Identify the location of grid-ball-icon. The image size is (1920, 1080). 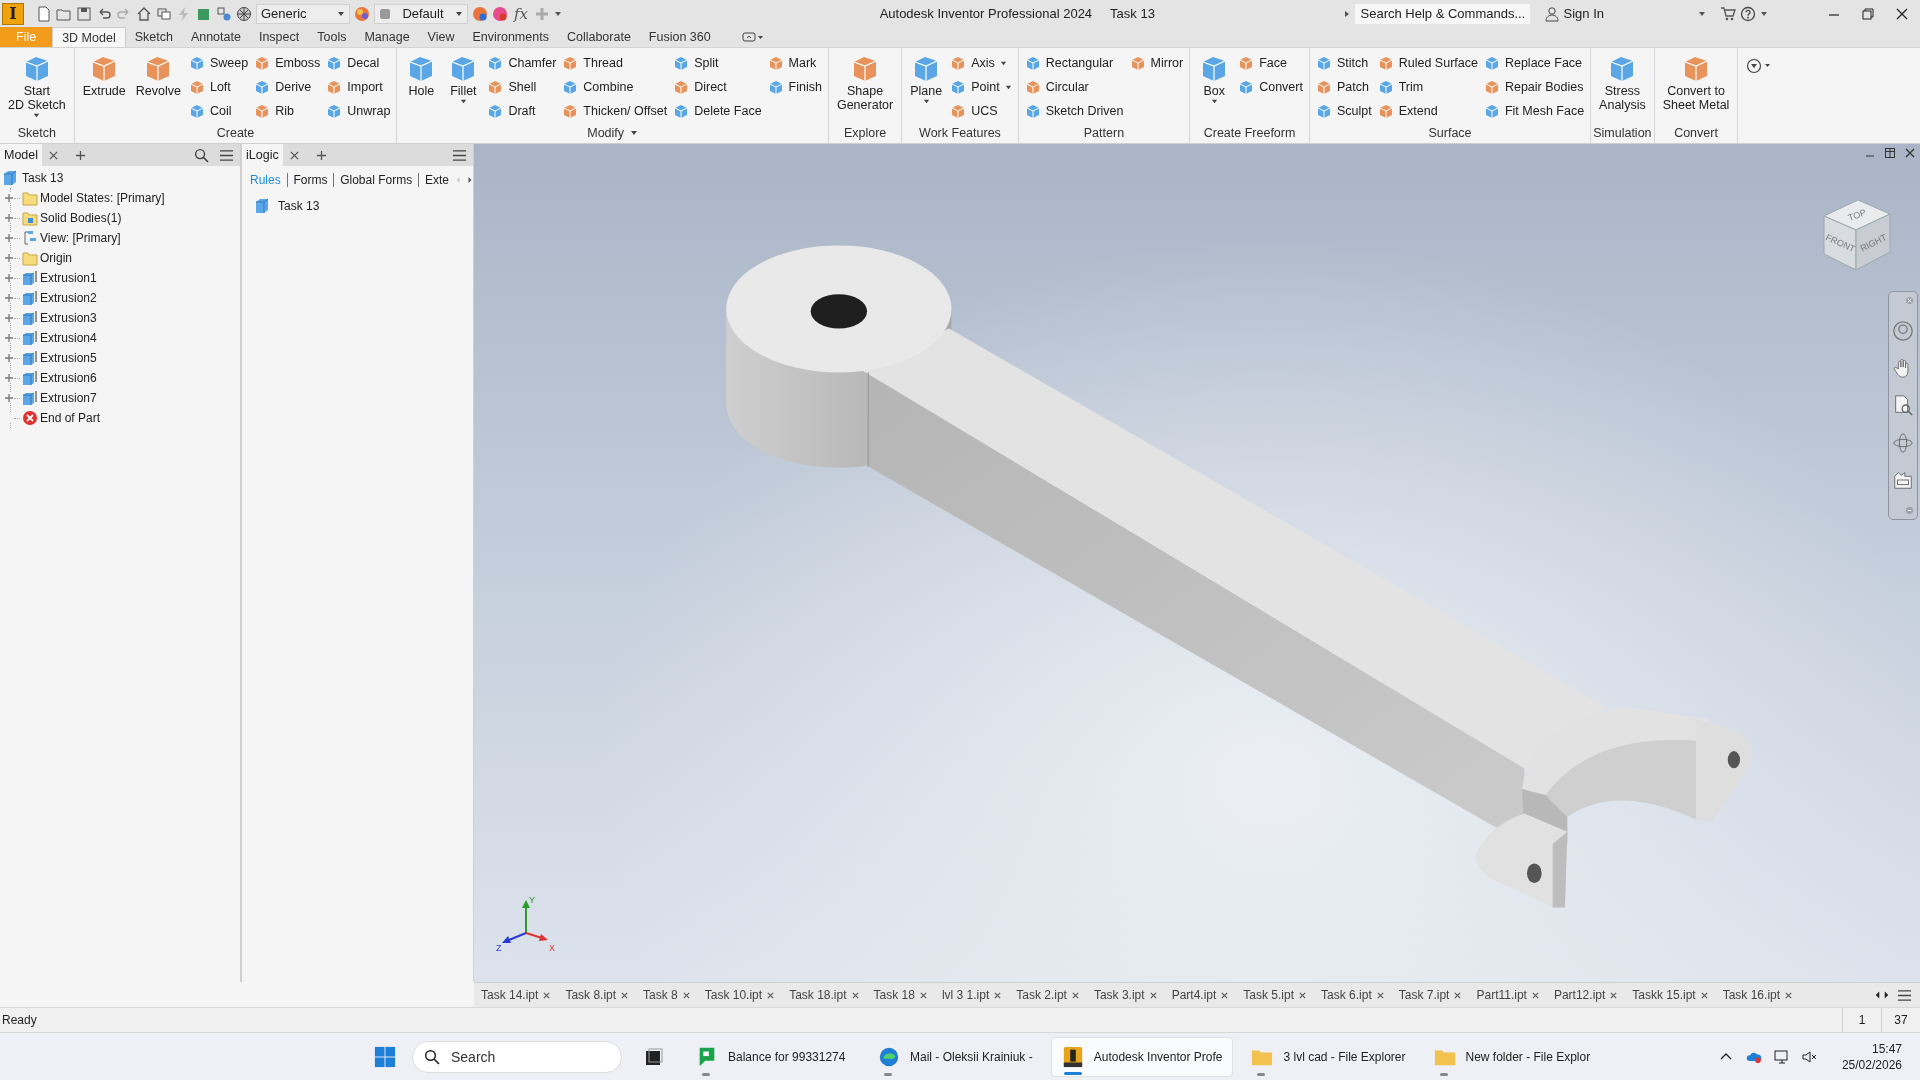
(244, 13).